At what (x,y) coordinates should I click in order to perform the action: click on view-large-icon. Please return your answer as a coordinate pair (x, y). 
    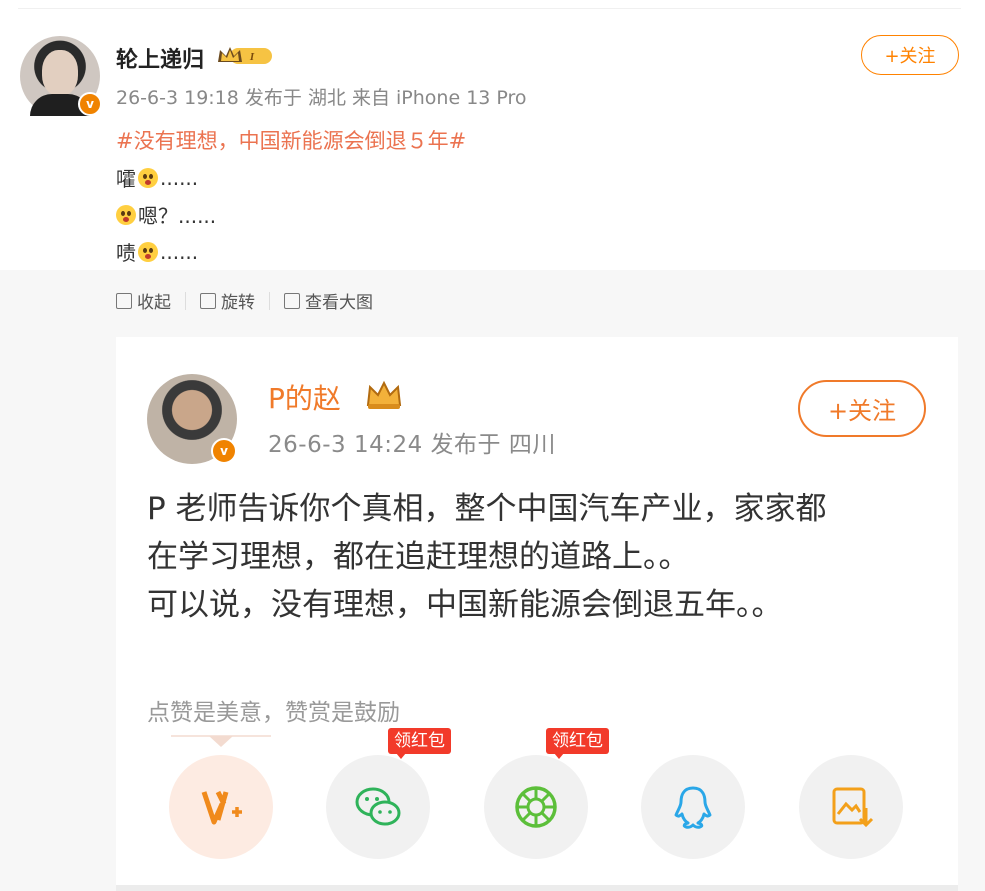
    Looking at the image, I should click on (292, 300).